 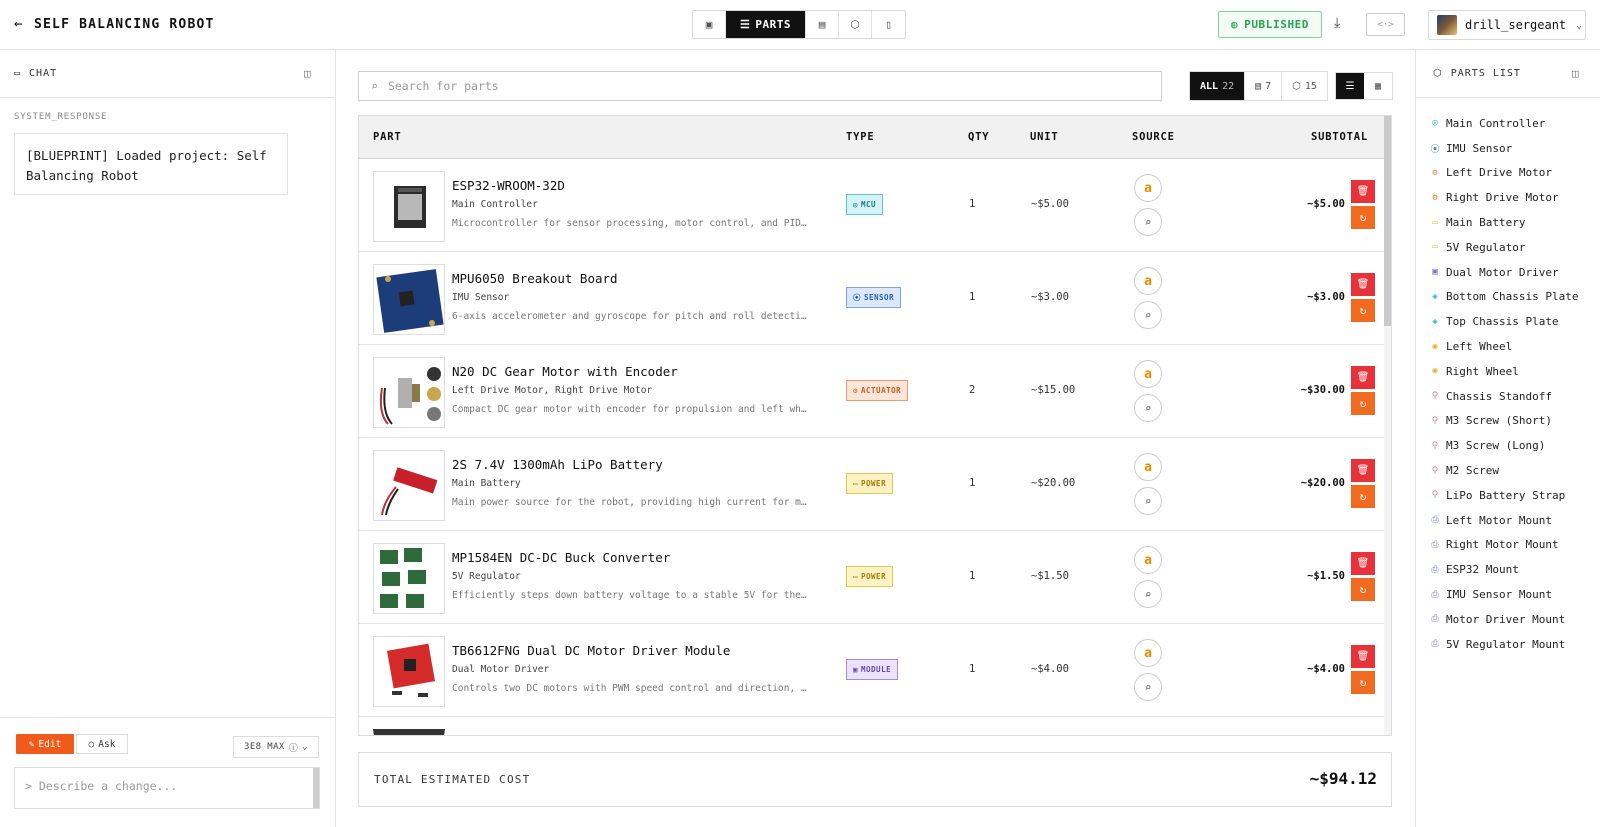 What do you see at coordinates (1322, 390) in the screenshot?
I see `part-subtotal: ~$30.00` at bounding box center [1322, 390].